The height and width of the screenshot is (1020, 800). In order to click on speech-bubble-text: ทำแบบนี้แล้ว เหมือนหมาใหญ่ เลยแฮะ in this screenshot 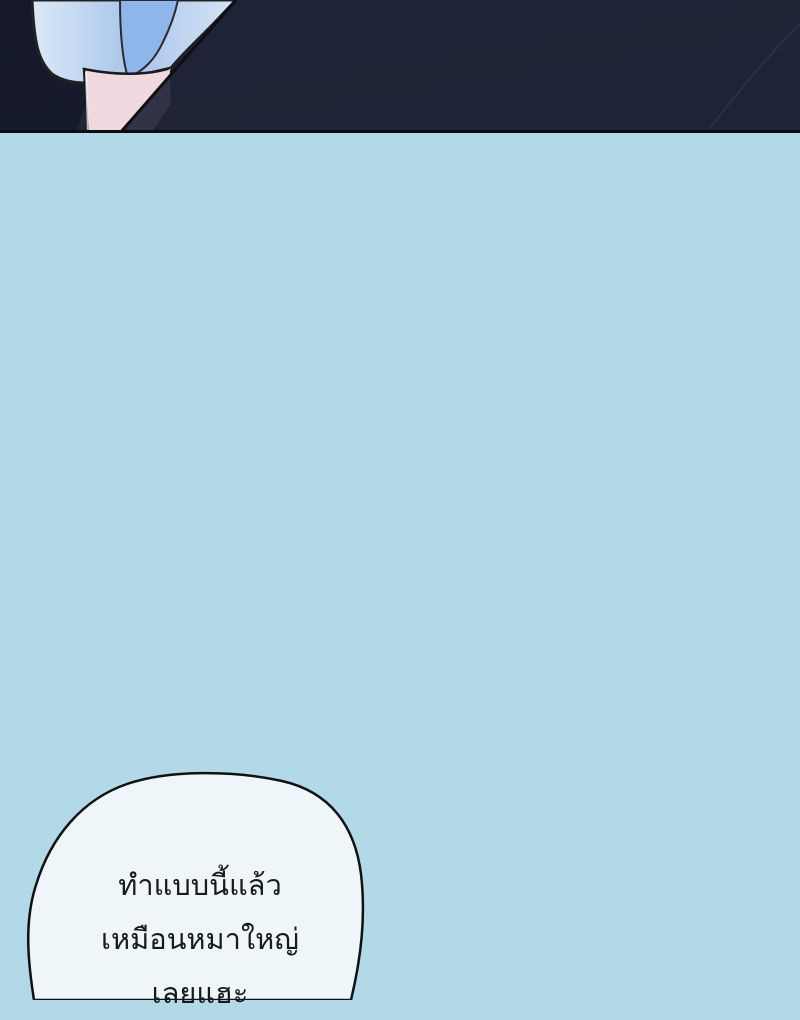, I will do `click(200, 939)`.